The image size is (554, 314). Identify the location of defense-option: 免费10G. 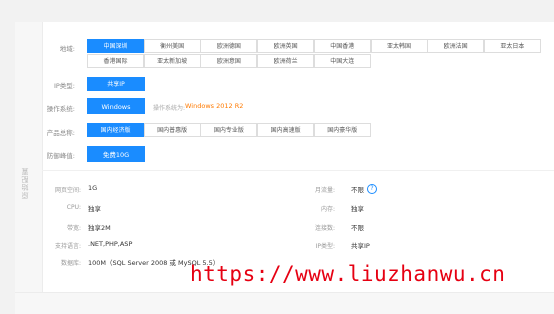
(116, 154).